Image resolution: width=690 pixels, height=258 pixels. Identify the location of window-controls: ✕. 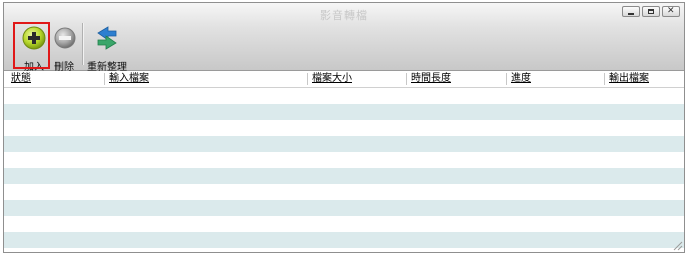
(651, 12).